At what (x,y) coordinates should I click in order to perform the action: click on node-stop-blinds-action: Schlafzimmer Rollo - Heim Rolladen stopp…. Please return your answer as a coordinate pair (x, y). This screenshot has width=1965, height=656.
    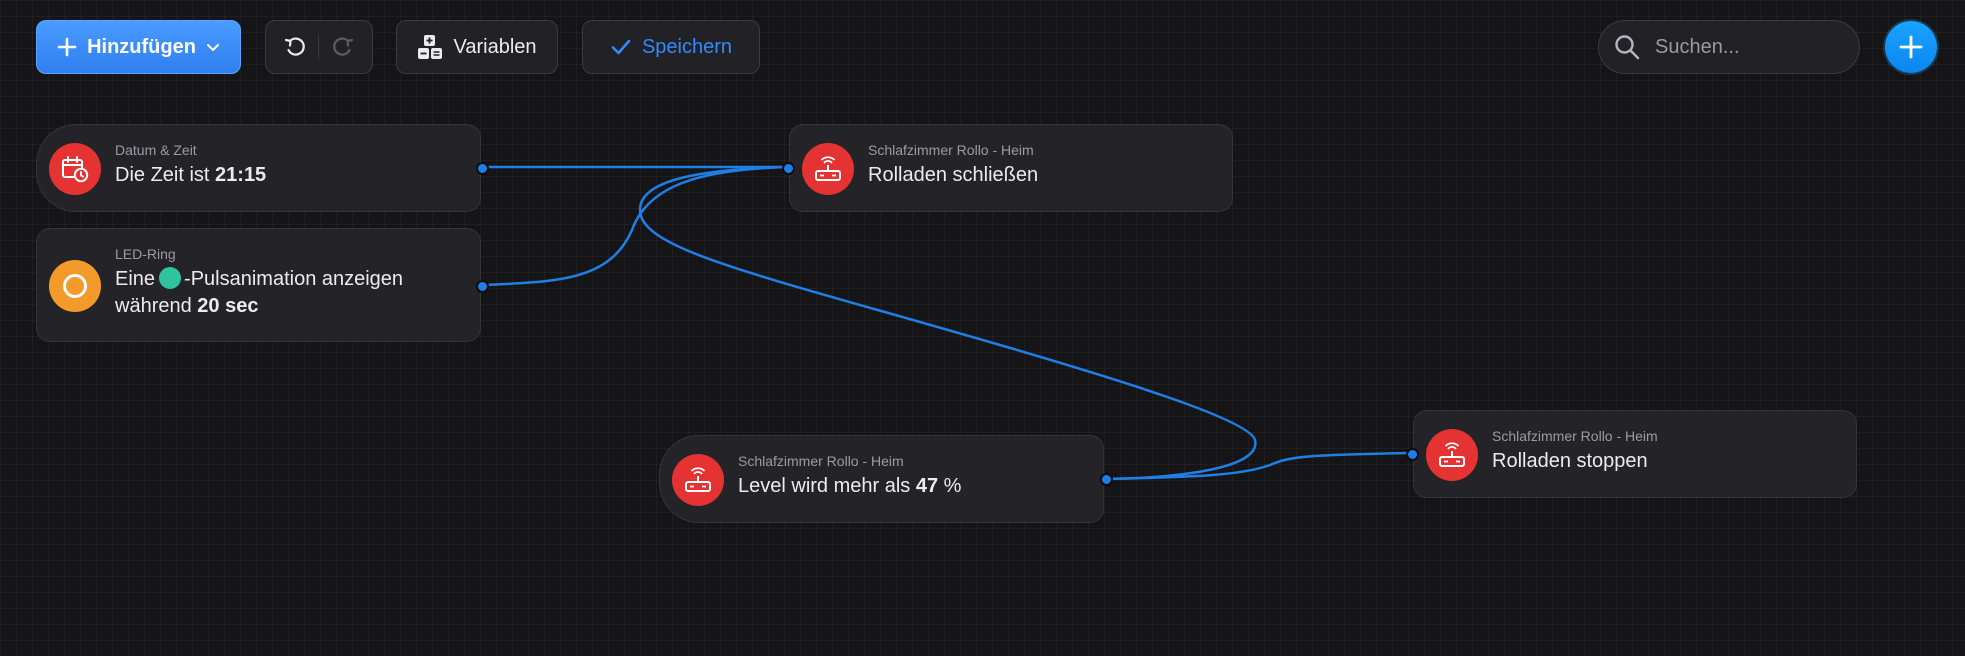
    Looking at the image, I should click on (1631, 454).